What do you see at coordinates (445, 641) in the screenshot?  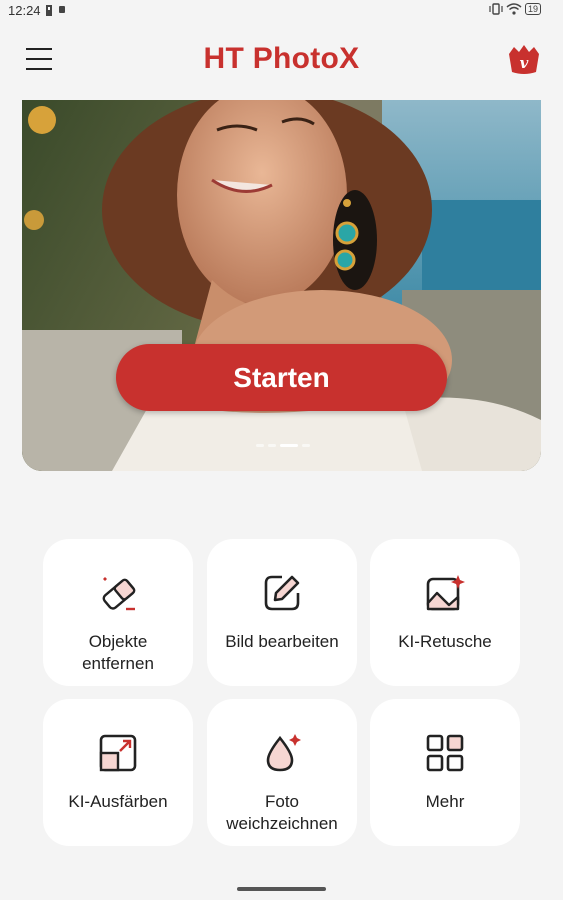 I see `tool-label: KI-Retusche` at bounding box center [445, 641].